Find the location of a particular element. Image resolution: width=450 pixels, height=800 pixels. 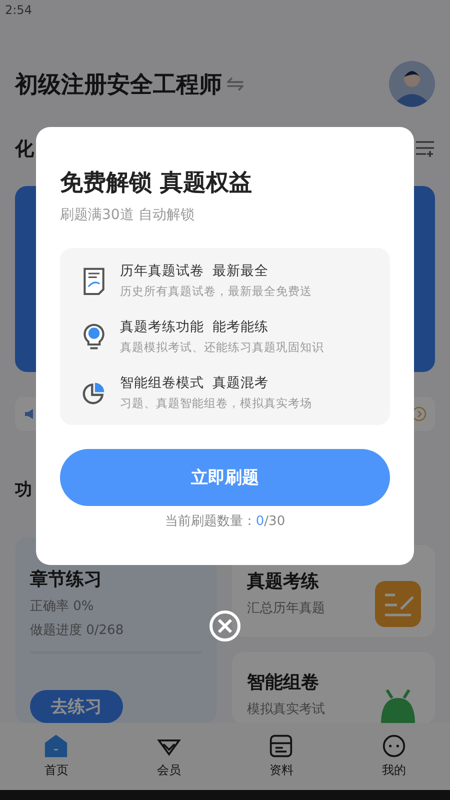

benefit-title: 历年真题试卷 最新最全 is located at coordinates (195, 271).